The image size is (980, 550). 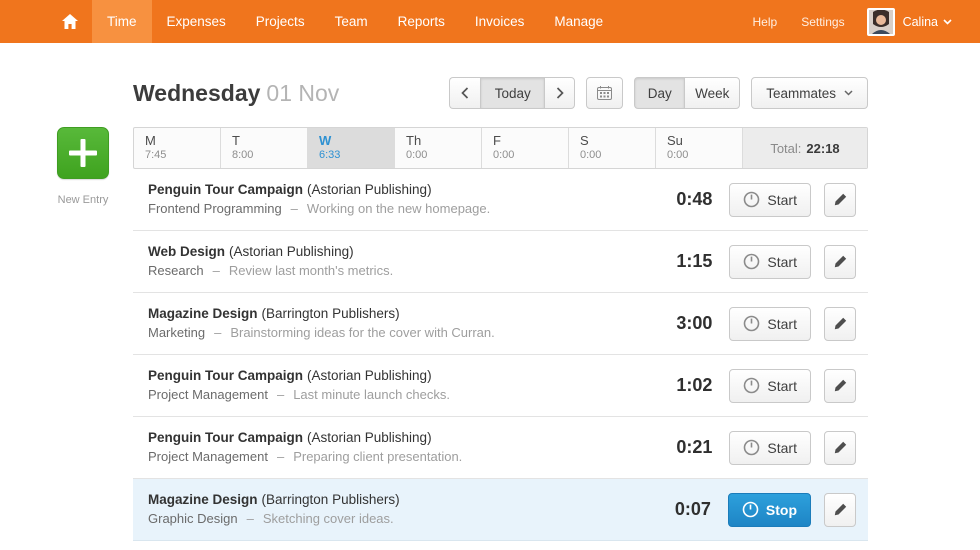 What do you see at coordinates (264, 148) in the screenshot?
I see `day-tab-tuesday: T 8:00` at bounding box center [264, 148].